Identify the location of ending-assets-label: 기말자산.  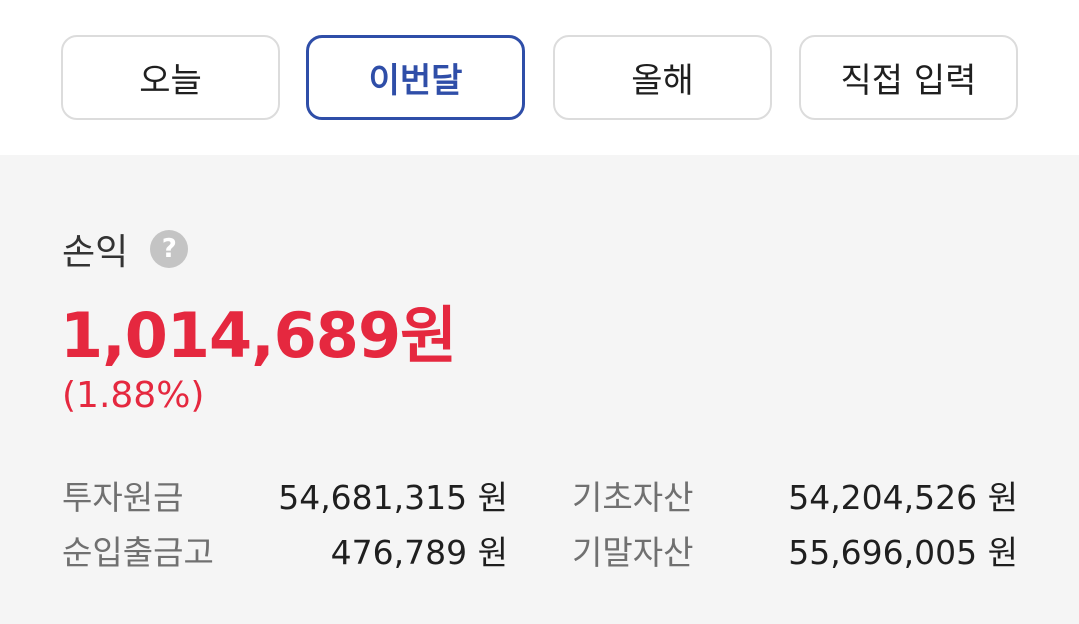
(633, 552).